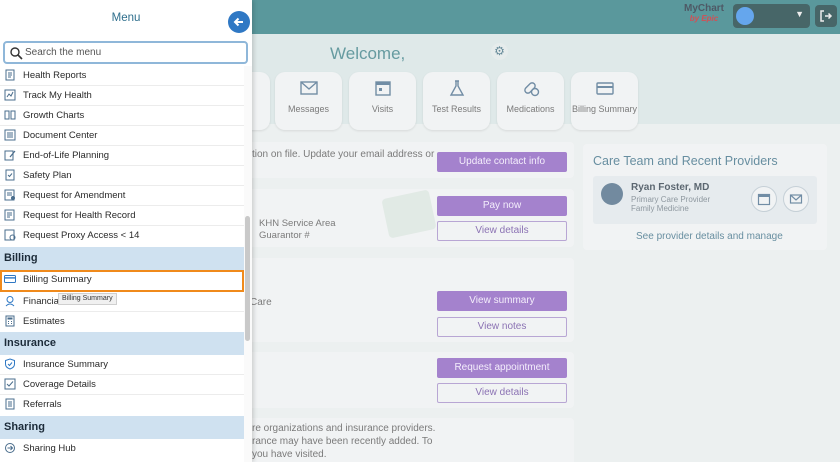  I want to click on section-header-billing: Billing, so click(122, 258).